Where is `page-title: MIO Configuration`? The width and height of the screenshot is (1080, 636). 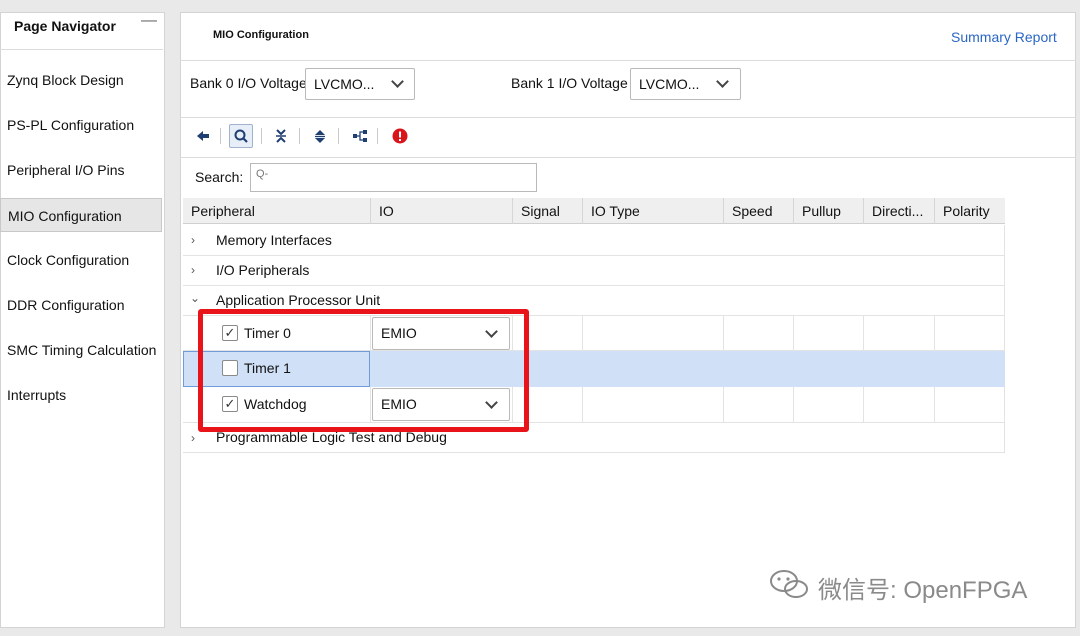
page-title: MIO Configuration is located at coordinates (261, 35).